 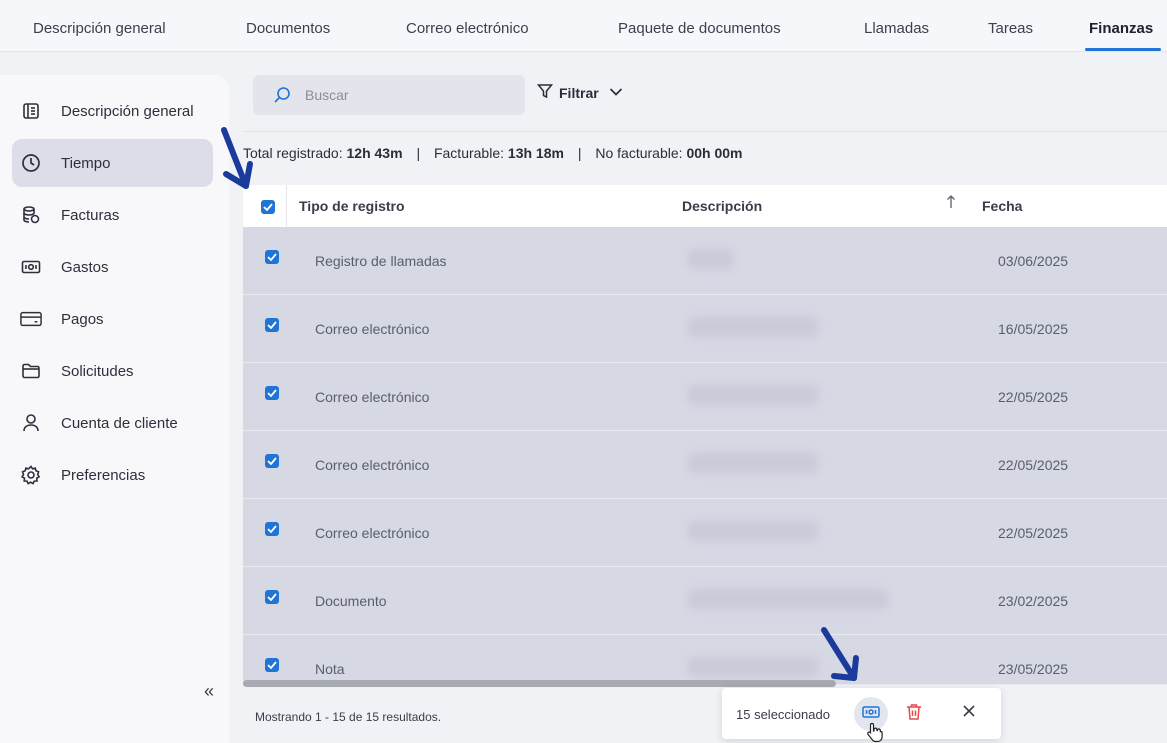 I want to click on filter-label: Filtrar, so click(x=579, y=93).